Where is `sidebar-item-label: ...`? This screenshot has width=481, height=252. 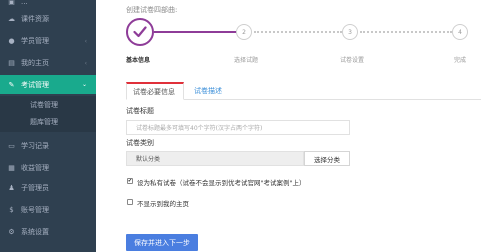 sidebar-item-label: ... is located at coordinates (24, 3).